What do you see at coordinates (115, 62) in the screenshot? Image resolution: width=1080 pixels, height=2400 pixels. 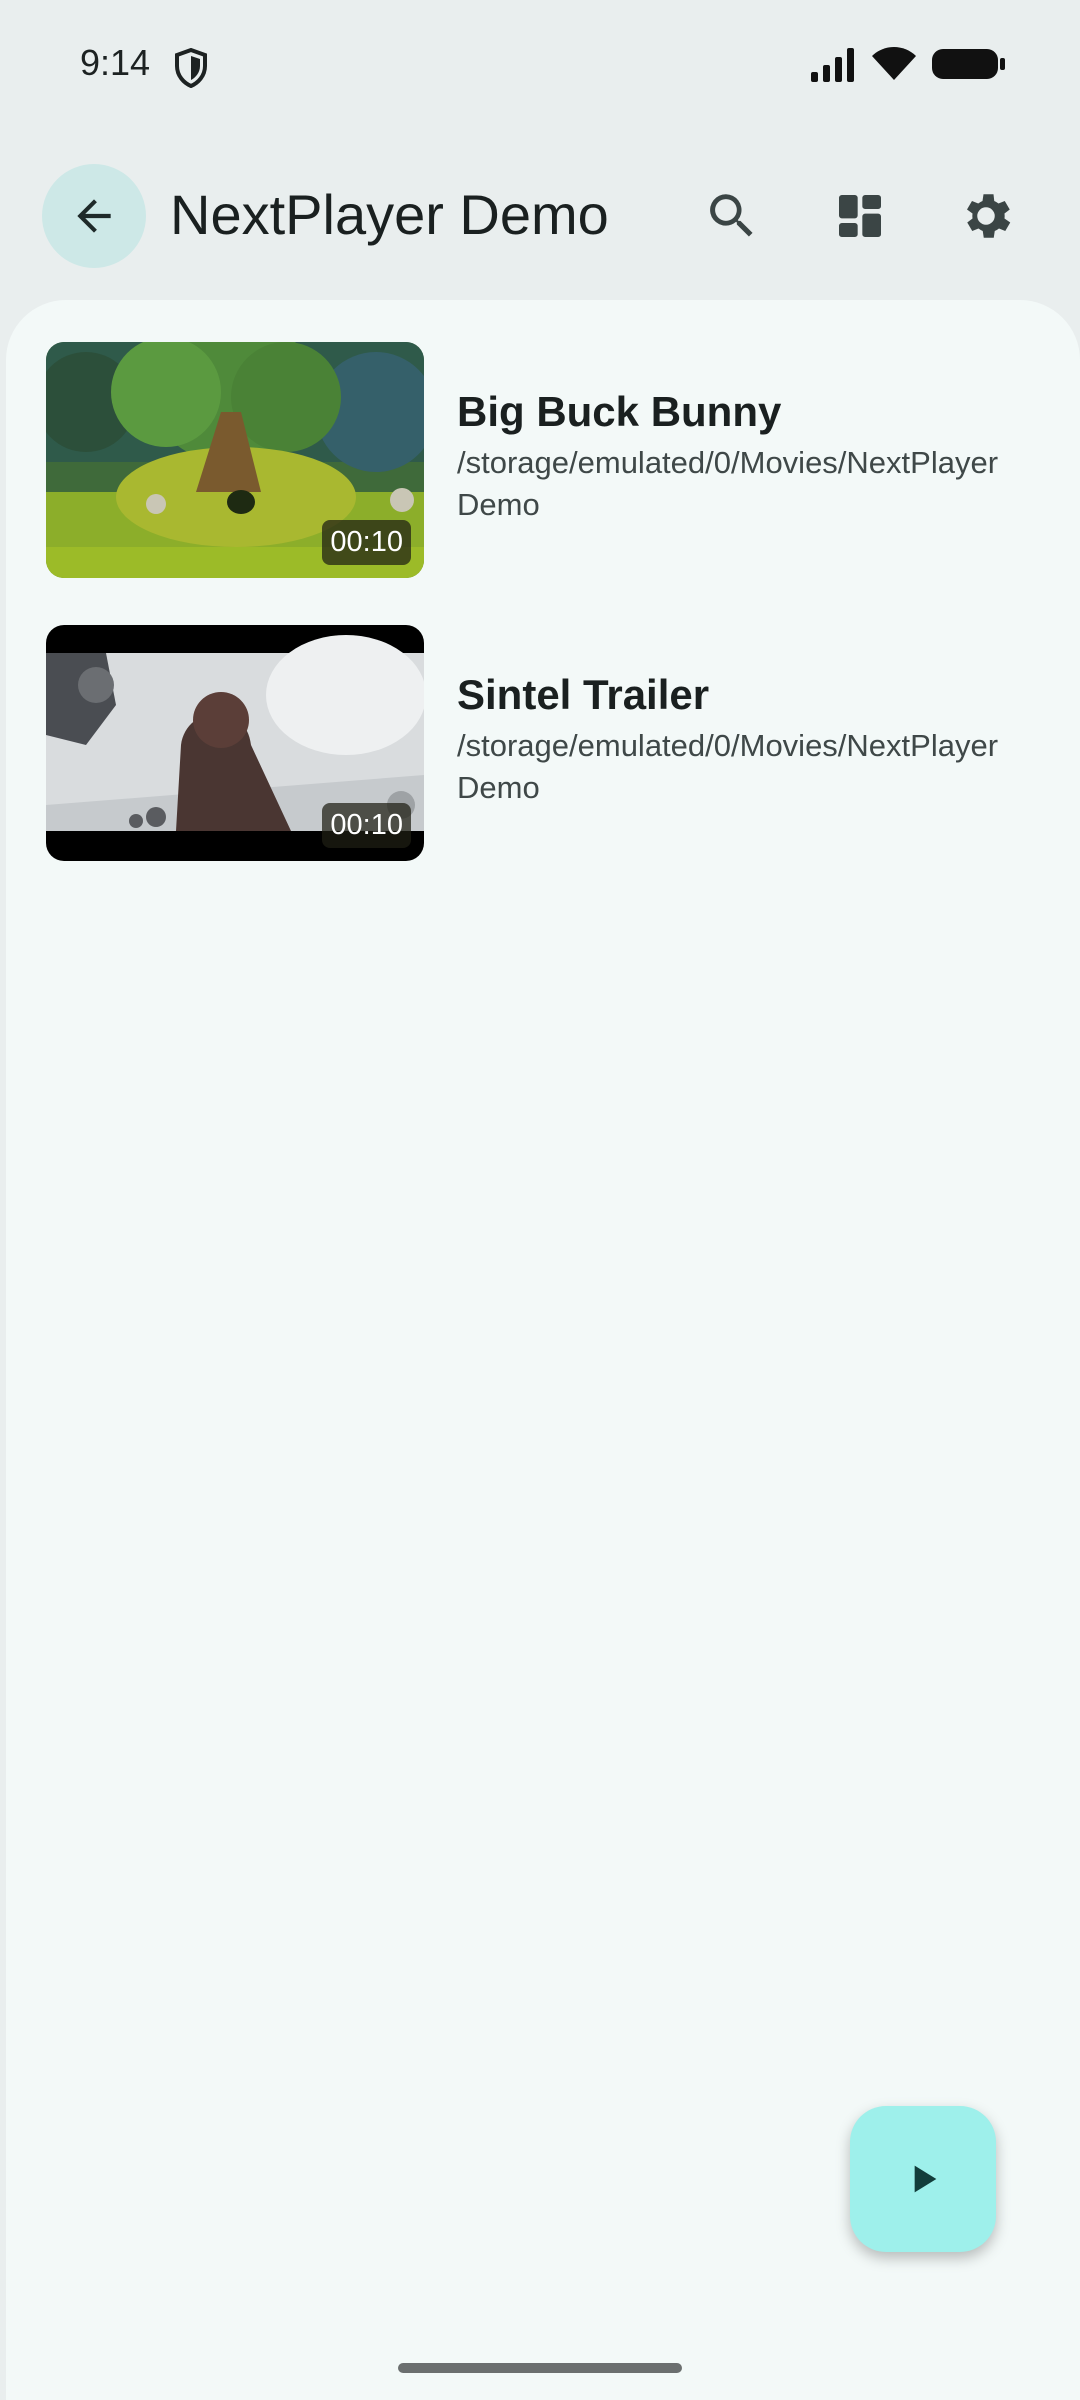 I see `status-time: 9:14` at bounding box center [115, 62].